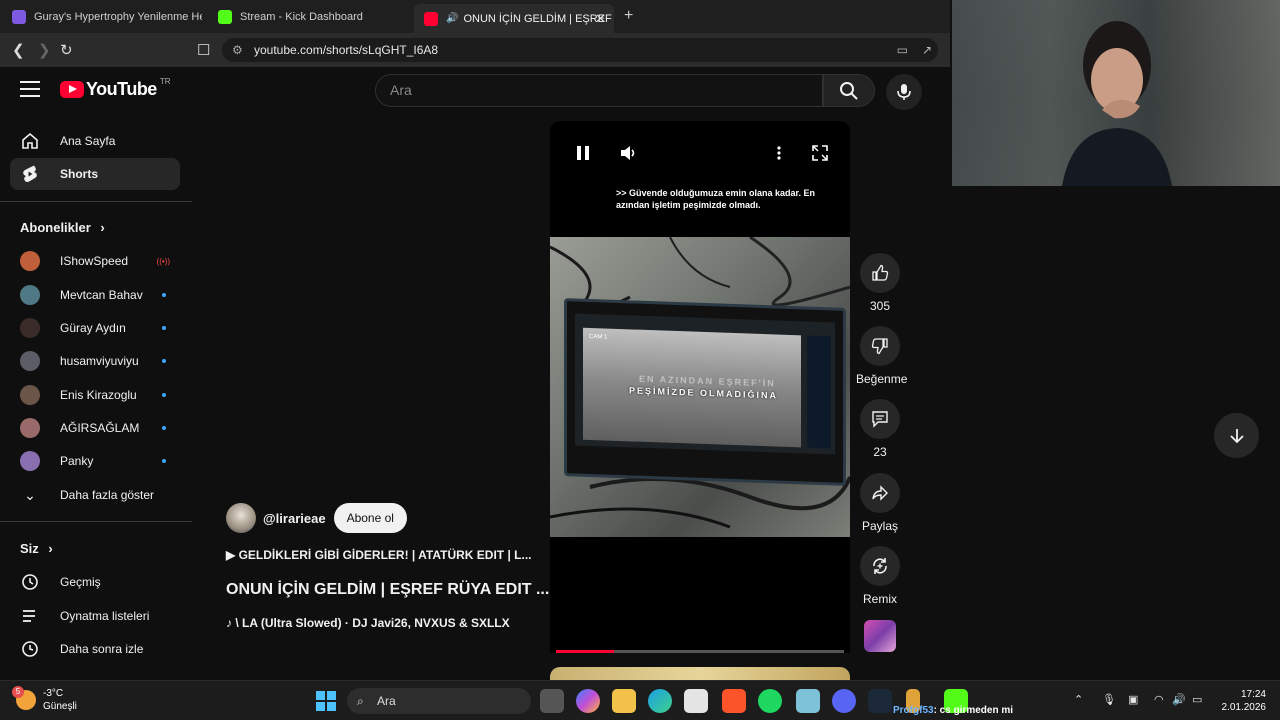 The height and width of the screenshot is (720, 1280). What do you see at coordinates (50, 548) in the screenshot?
I see `chevron-right-icon: ›` at bounding box center [50, 548].